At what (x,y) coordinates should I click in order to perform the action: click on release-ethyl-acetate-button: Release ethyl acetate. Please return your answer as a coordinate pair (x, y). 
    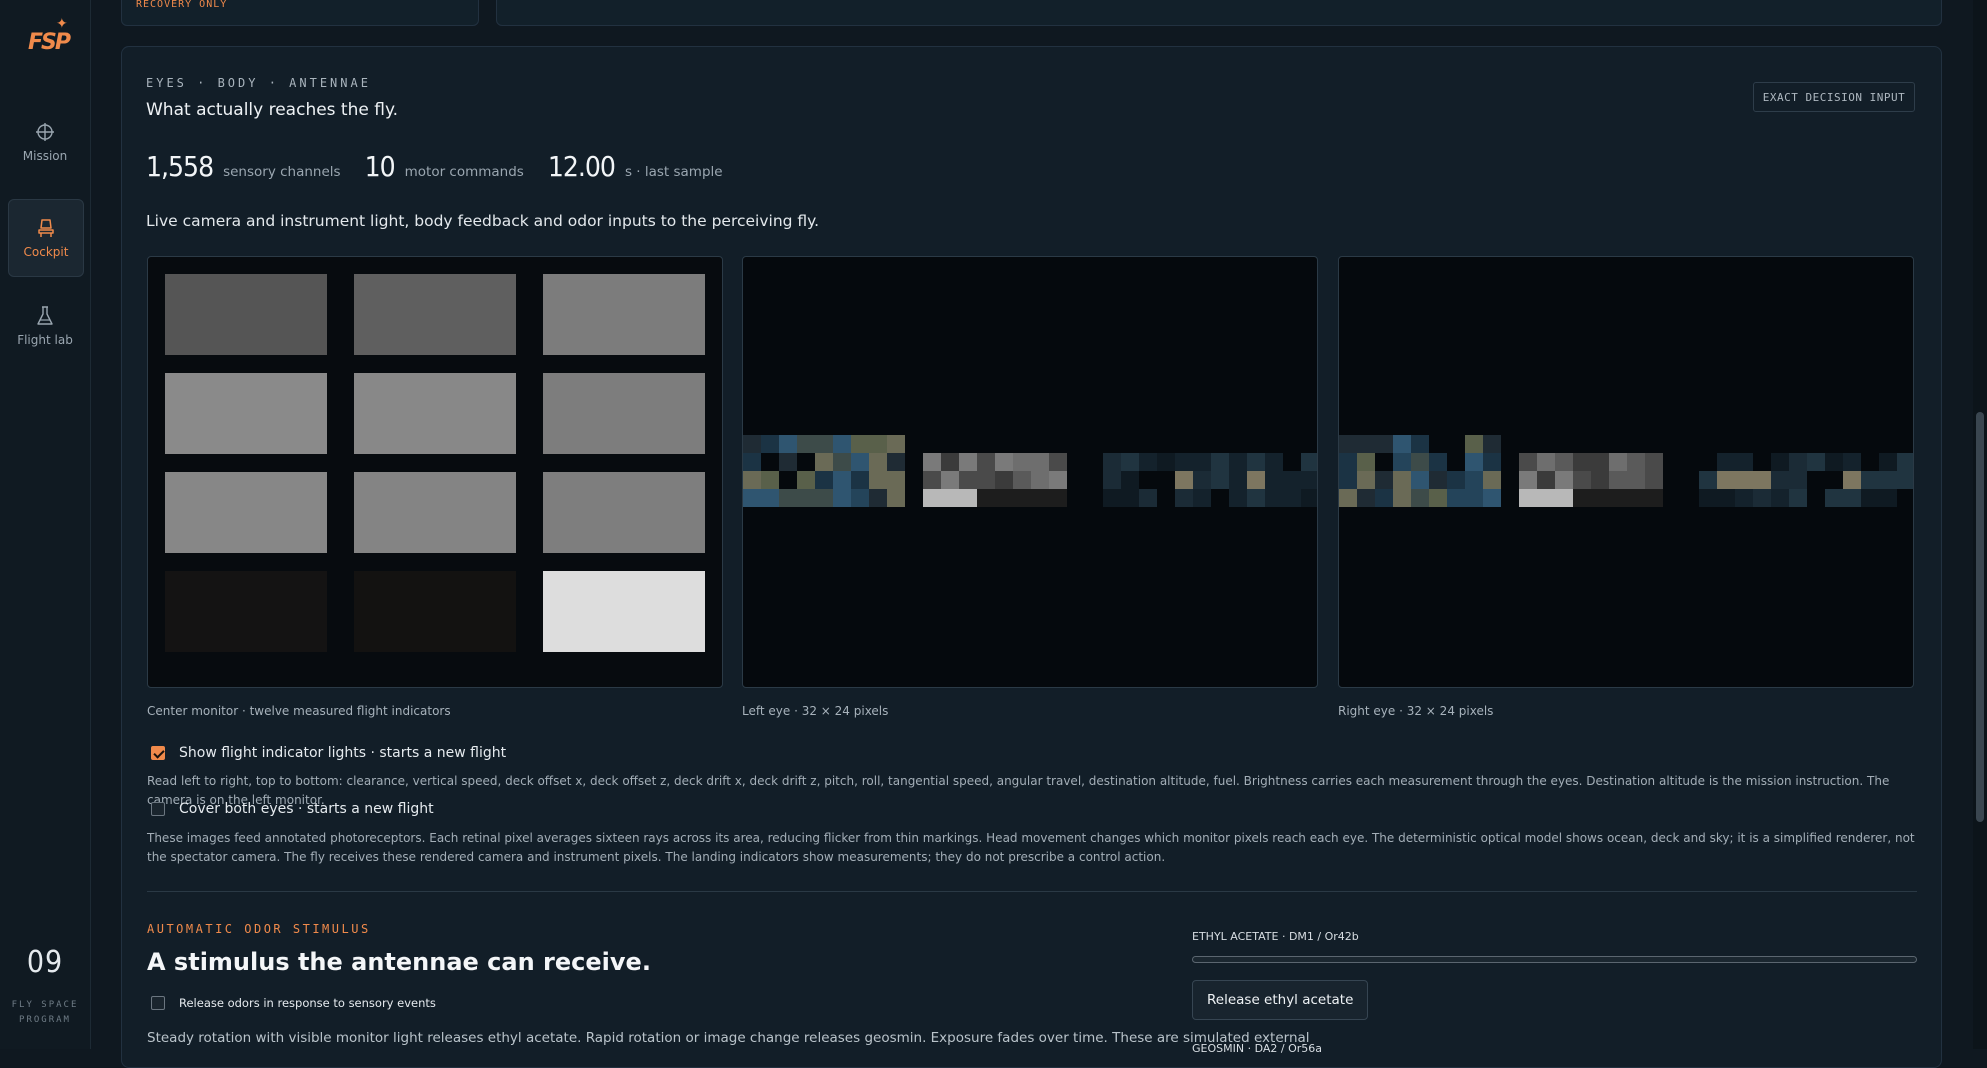
    Looking at the image, I should click on (1280, 1000).